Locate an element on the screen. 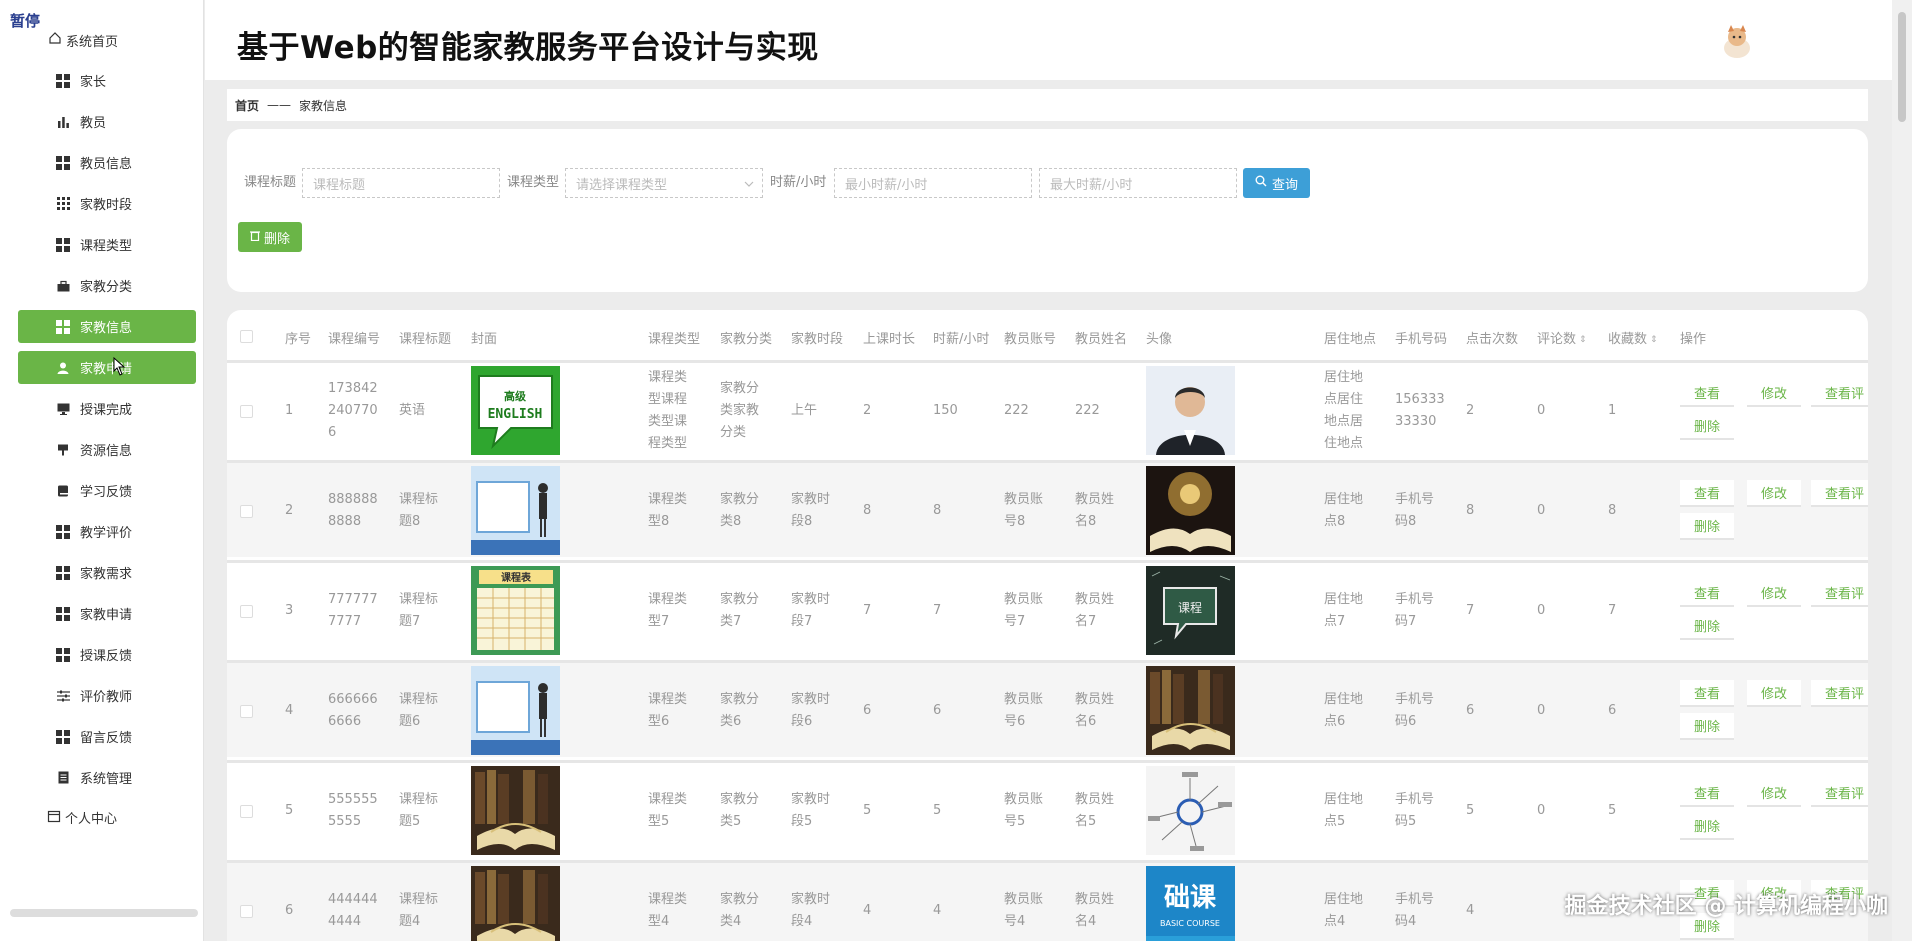 The width and height of the screenshot is (1912, 941). sidebar-item-8: 授课完成 is located at coordinates (107, 408).